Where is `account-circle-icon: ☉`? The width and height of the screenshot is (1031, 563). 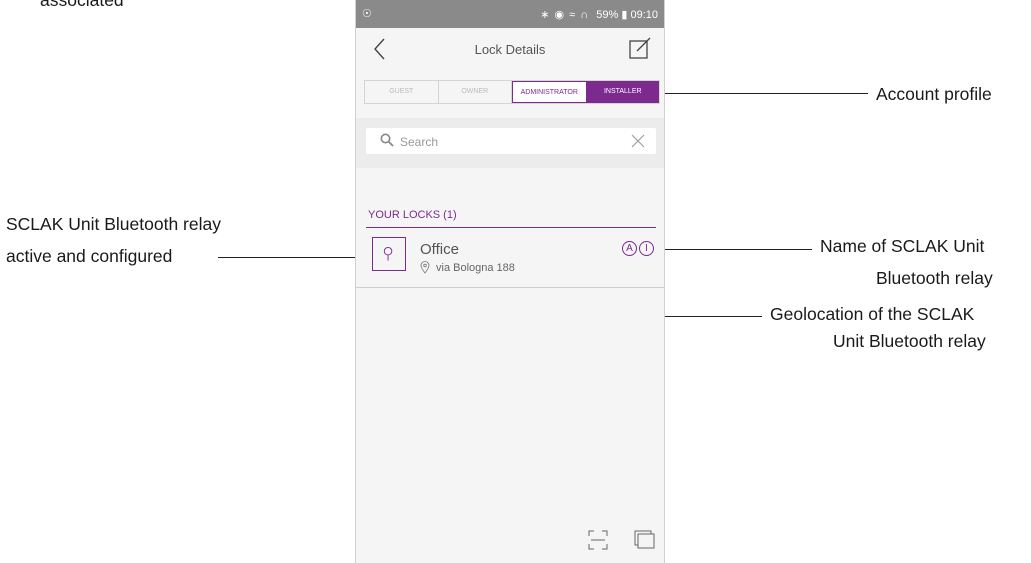 account-circle-icon: ☉ is located at coordinates (367, 14).